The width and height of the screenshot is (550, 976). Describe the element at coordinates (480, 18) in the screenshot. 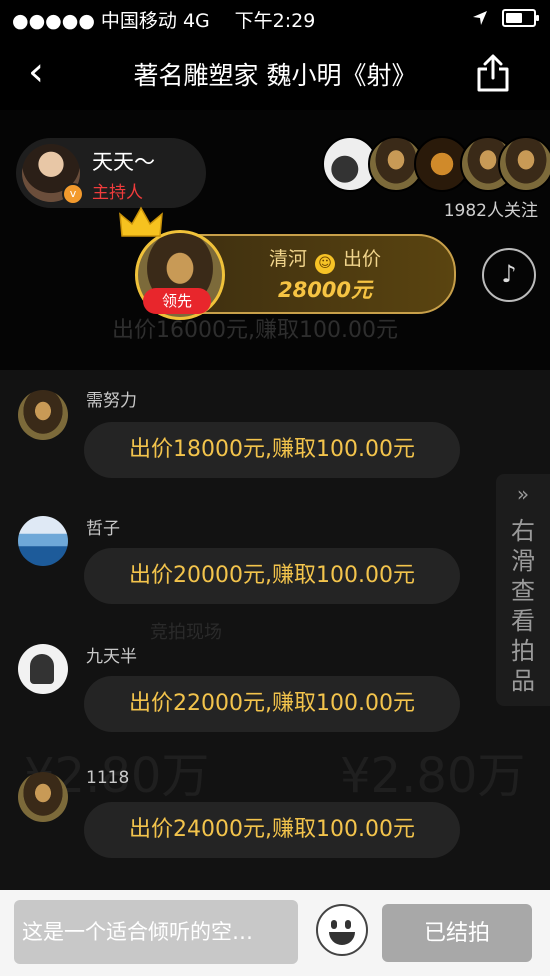

I see `location-icon` at that location.